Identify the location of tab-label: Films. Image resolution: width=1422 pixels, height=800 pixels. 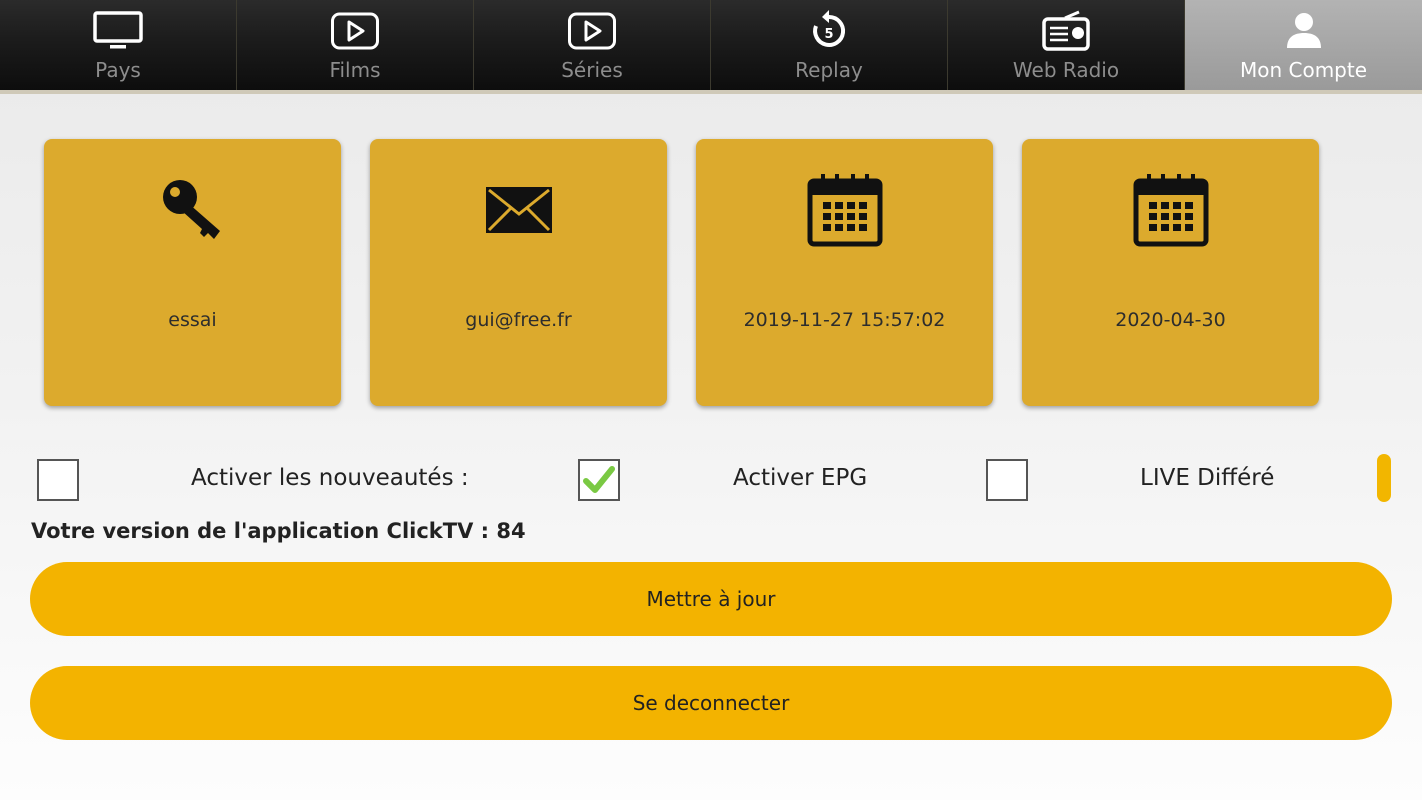
(355, 70).